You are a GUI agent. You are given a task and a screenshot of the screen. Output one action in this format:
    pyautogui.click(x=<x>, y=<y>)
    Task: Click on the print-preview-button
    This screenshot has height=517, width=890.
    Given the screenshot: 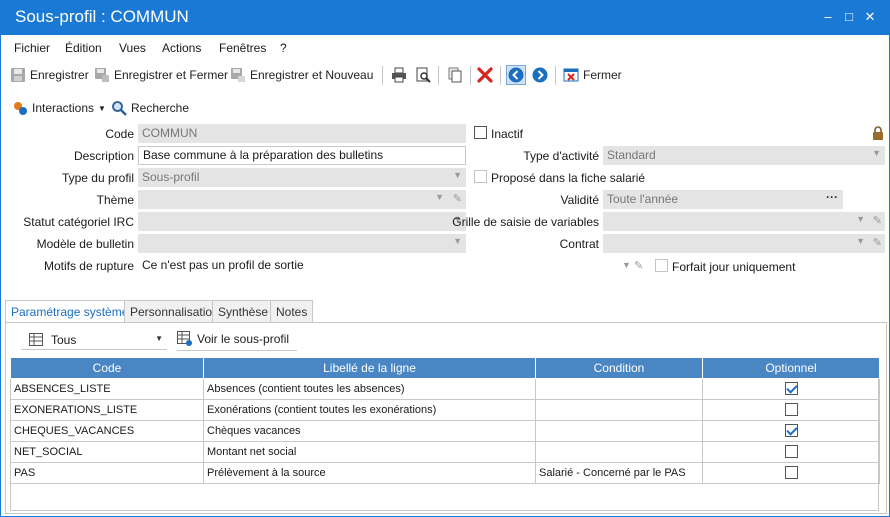 What is the action you would take?
    pyautogui.click(x=423, y=75)
    